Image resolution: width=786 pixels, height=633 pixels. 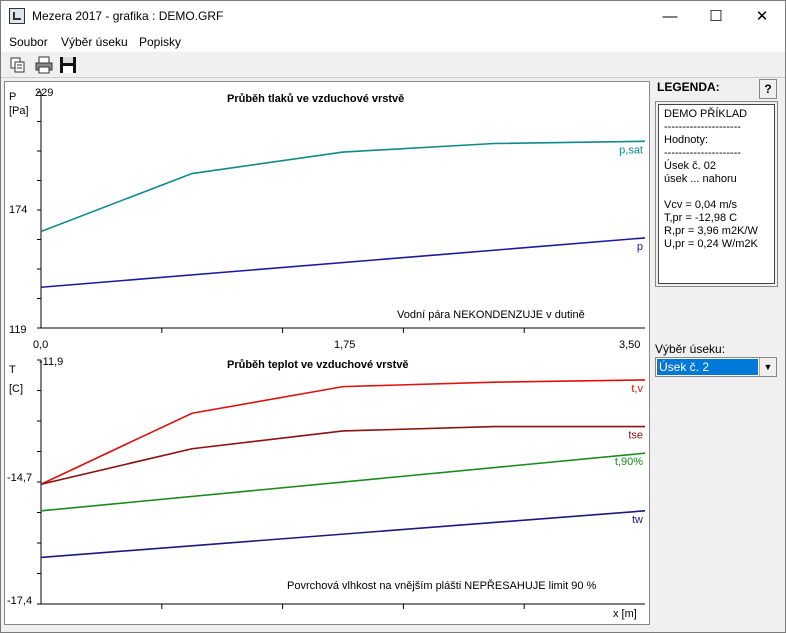 What do you see at coordinates (51, 362) in the screenshot?
I see `temp-ytick-top: -11,9` at bounding box center [51, 362].